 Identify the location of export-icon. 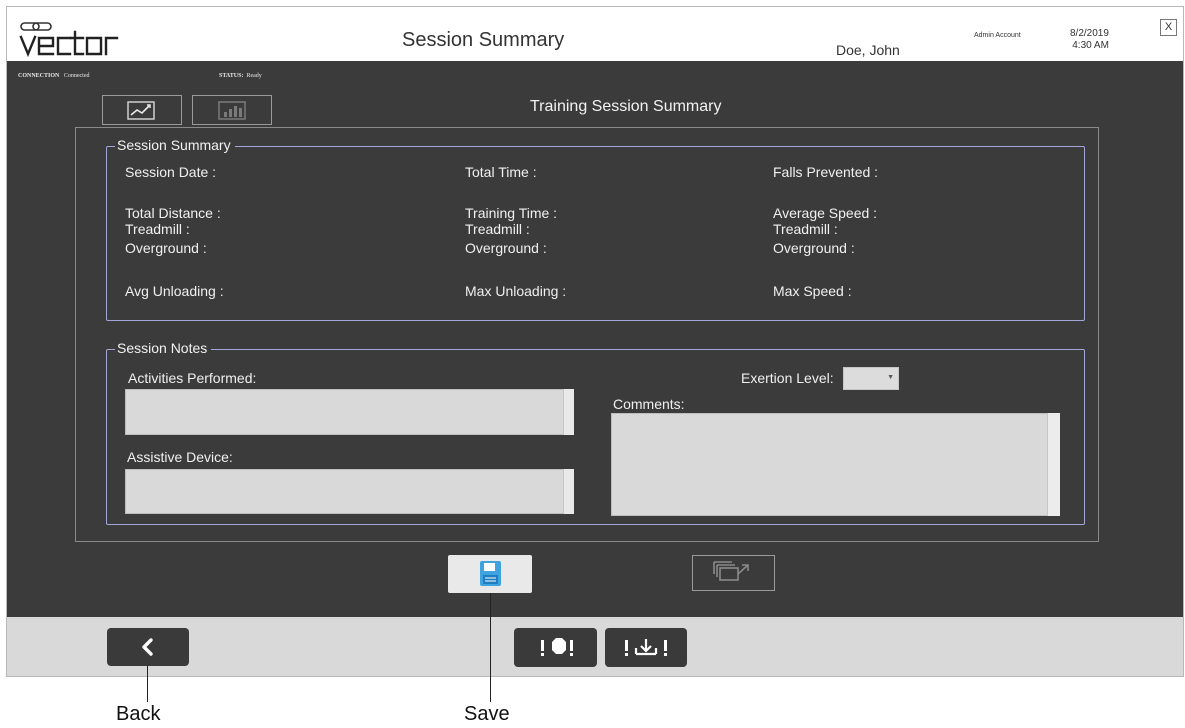
(731, 571).